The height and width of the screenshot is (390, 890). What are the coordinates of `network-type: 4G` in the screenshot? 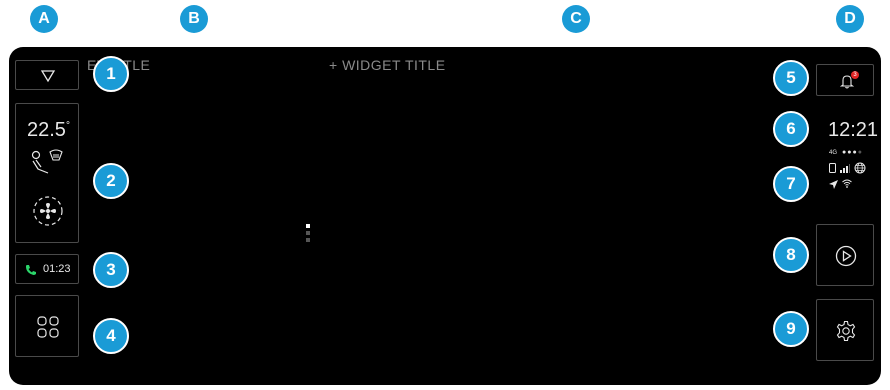 It's located at (833, 153).